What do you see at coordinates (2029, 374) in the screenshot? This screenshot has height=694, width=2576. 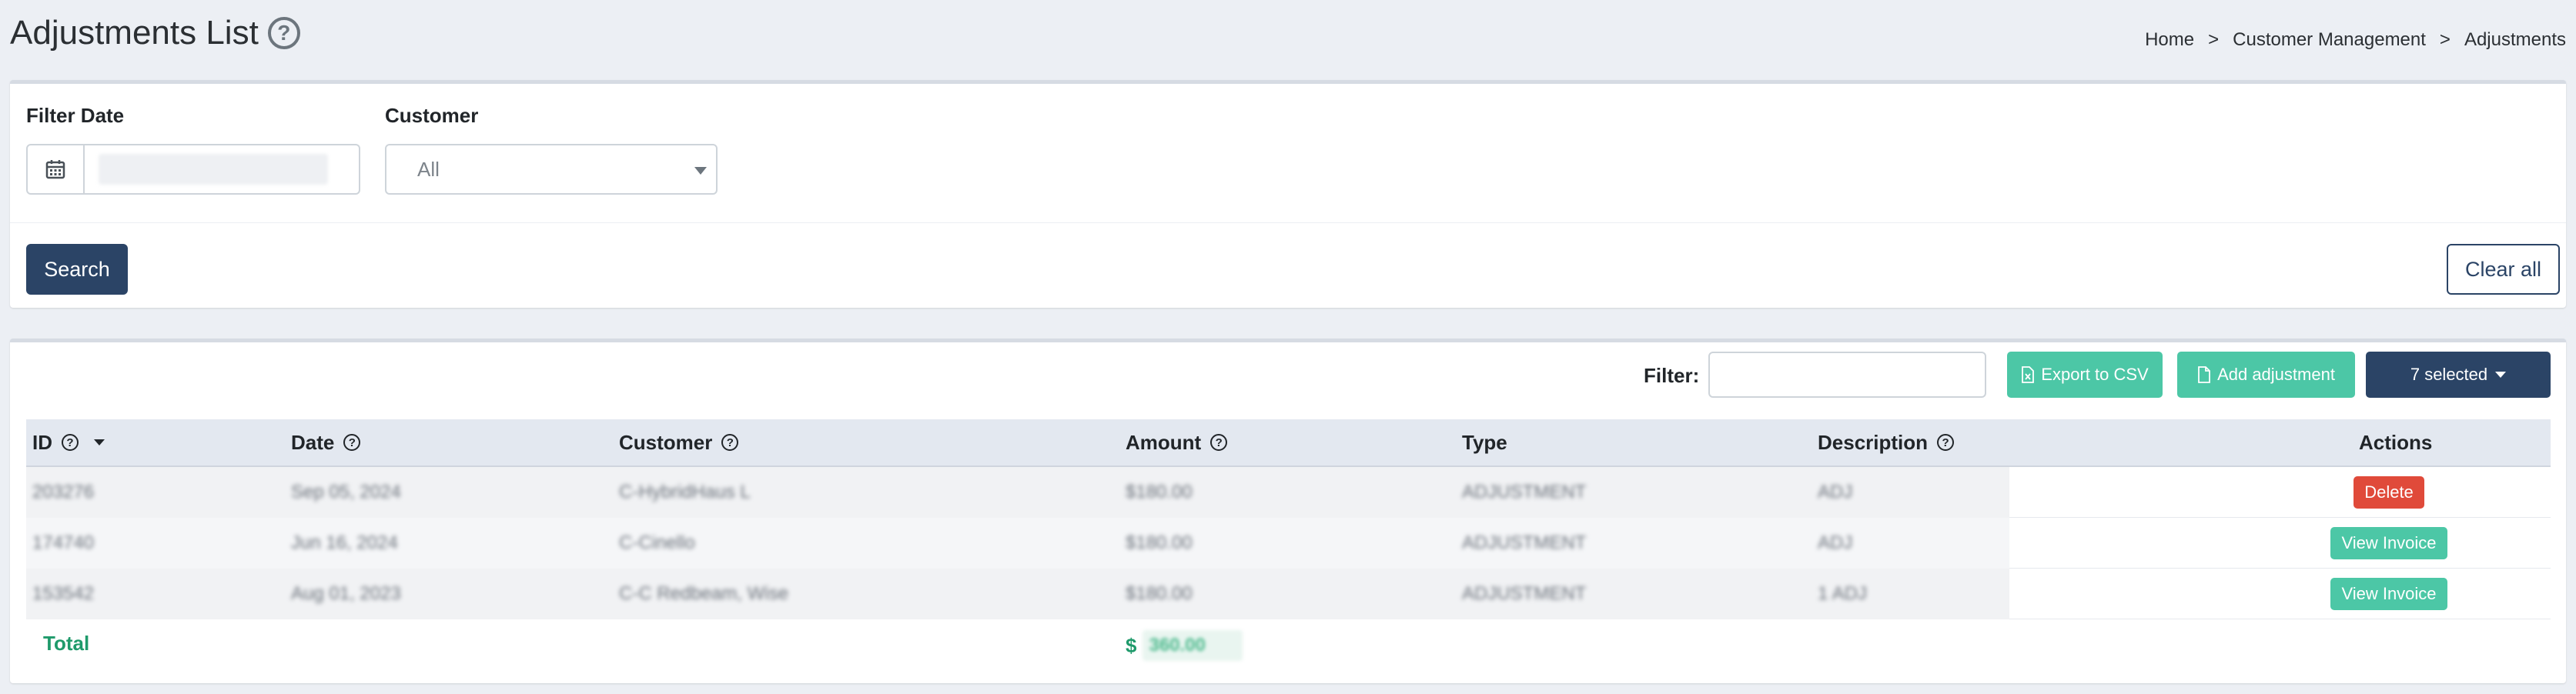 I see `file-excel-icon` at bounding box center [2029, 374].